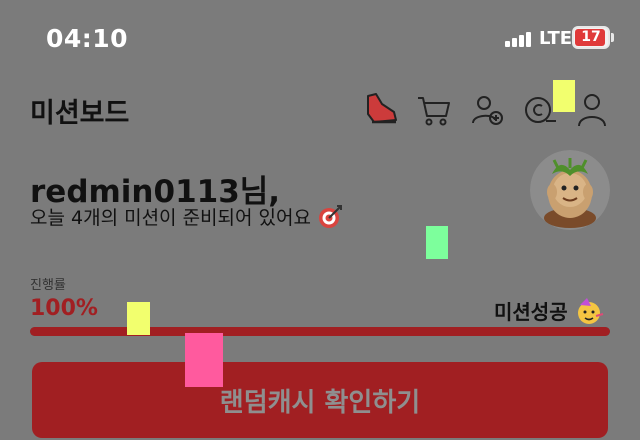 The width and height of the screenshot is (640, 440). What do you see at coordinates (380, 110) in the screenshot?
I see `shoe-icon` at bounding box center [380, 110].